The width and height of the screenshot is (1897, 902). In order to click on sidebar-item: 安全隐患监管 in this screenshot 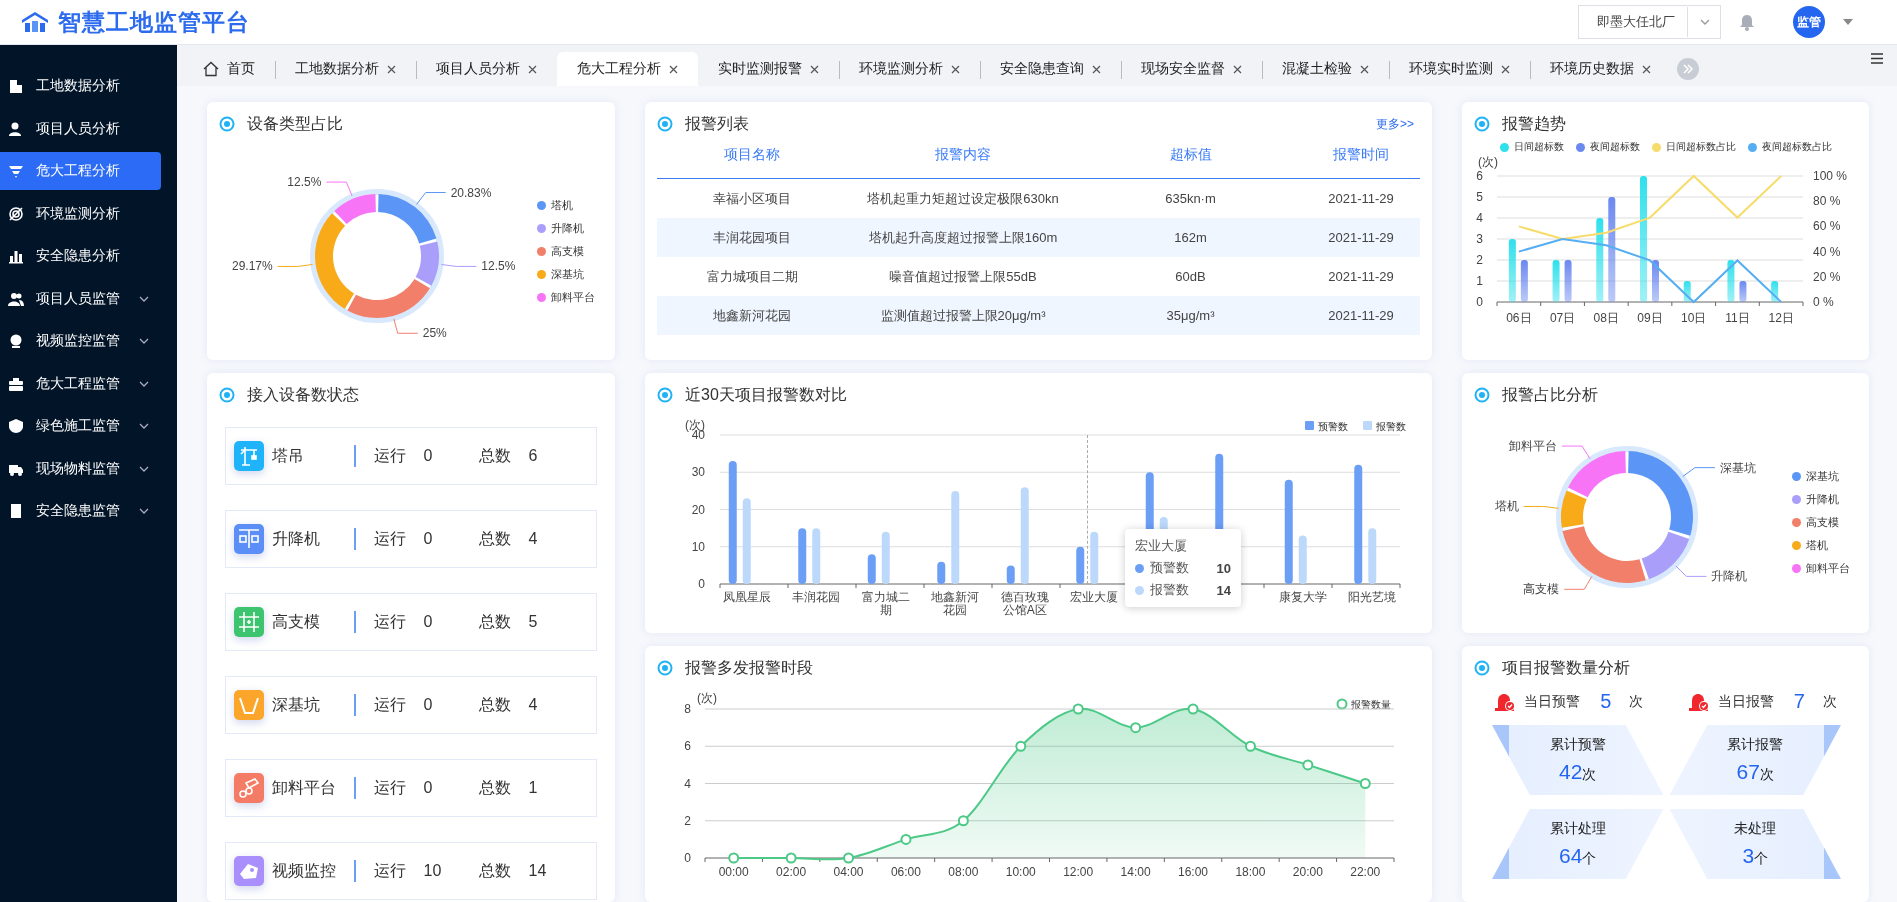, I will do `click(80, 511)`.